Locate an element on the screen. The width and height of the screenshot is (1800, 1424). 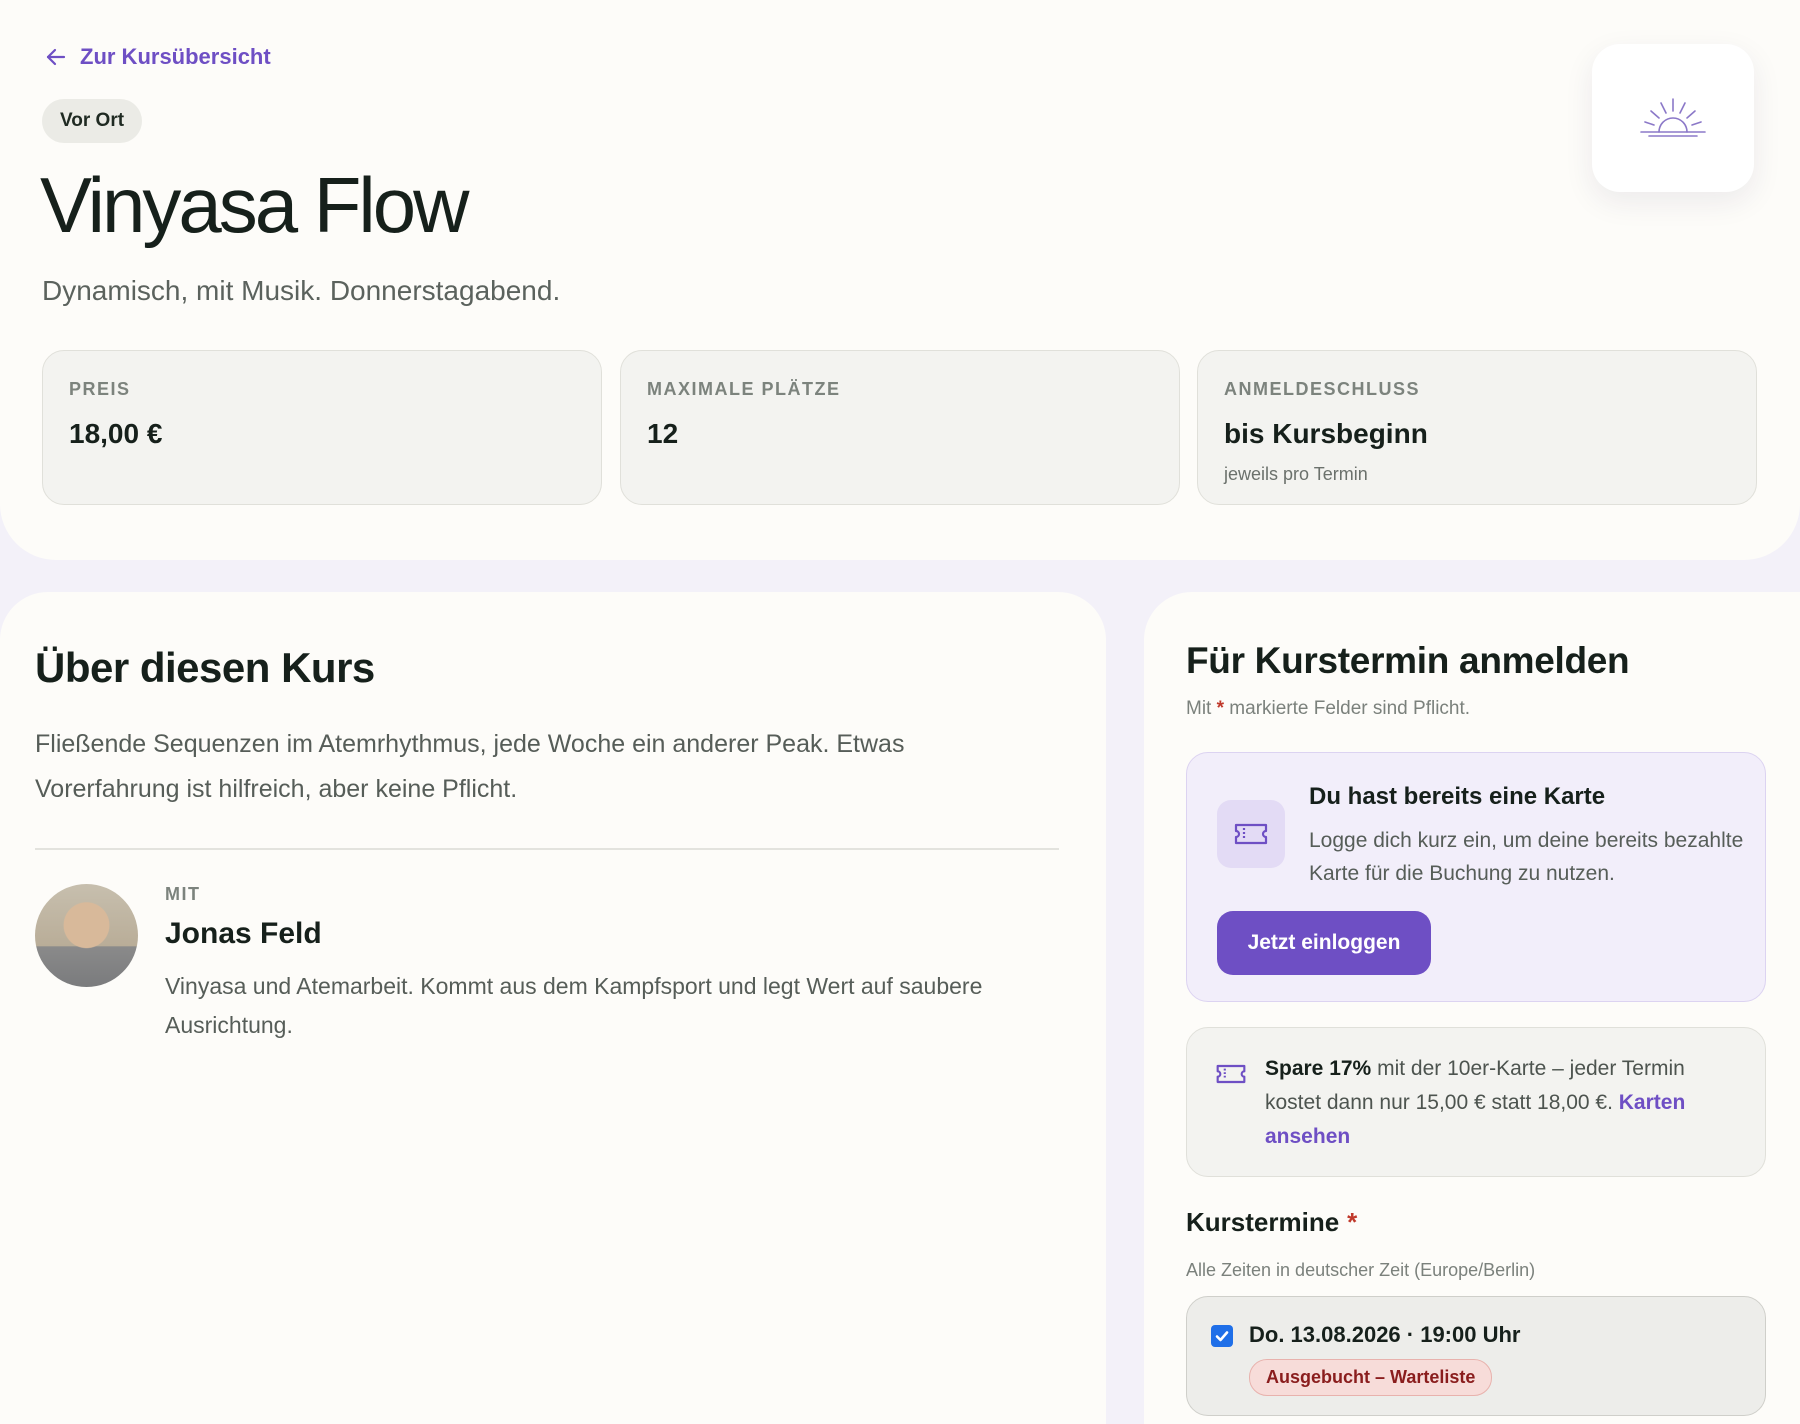
teacher-name: Jonas Feld is located at coordinates (243, 933).